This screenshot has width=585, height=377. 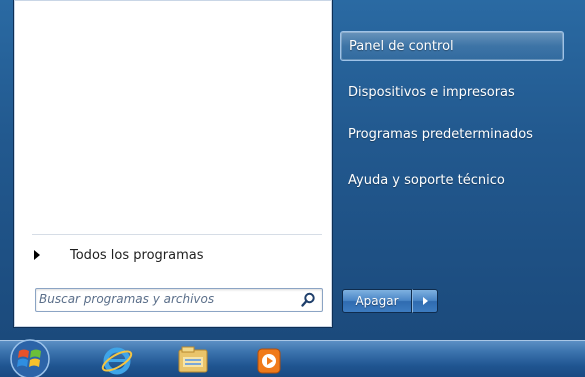 I want to click on expand-arrow-icon, so click(x=37, y=255).